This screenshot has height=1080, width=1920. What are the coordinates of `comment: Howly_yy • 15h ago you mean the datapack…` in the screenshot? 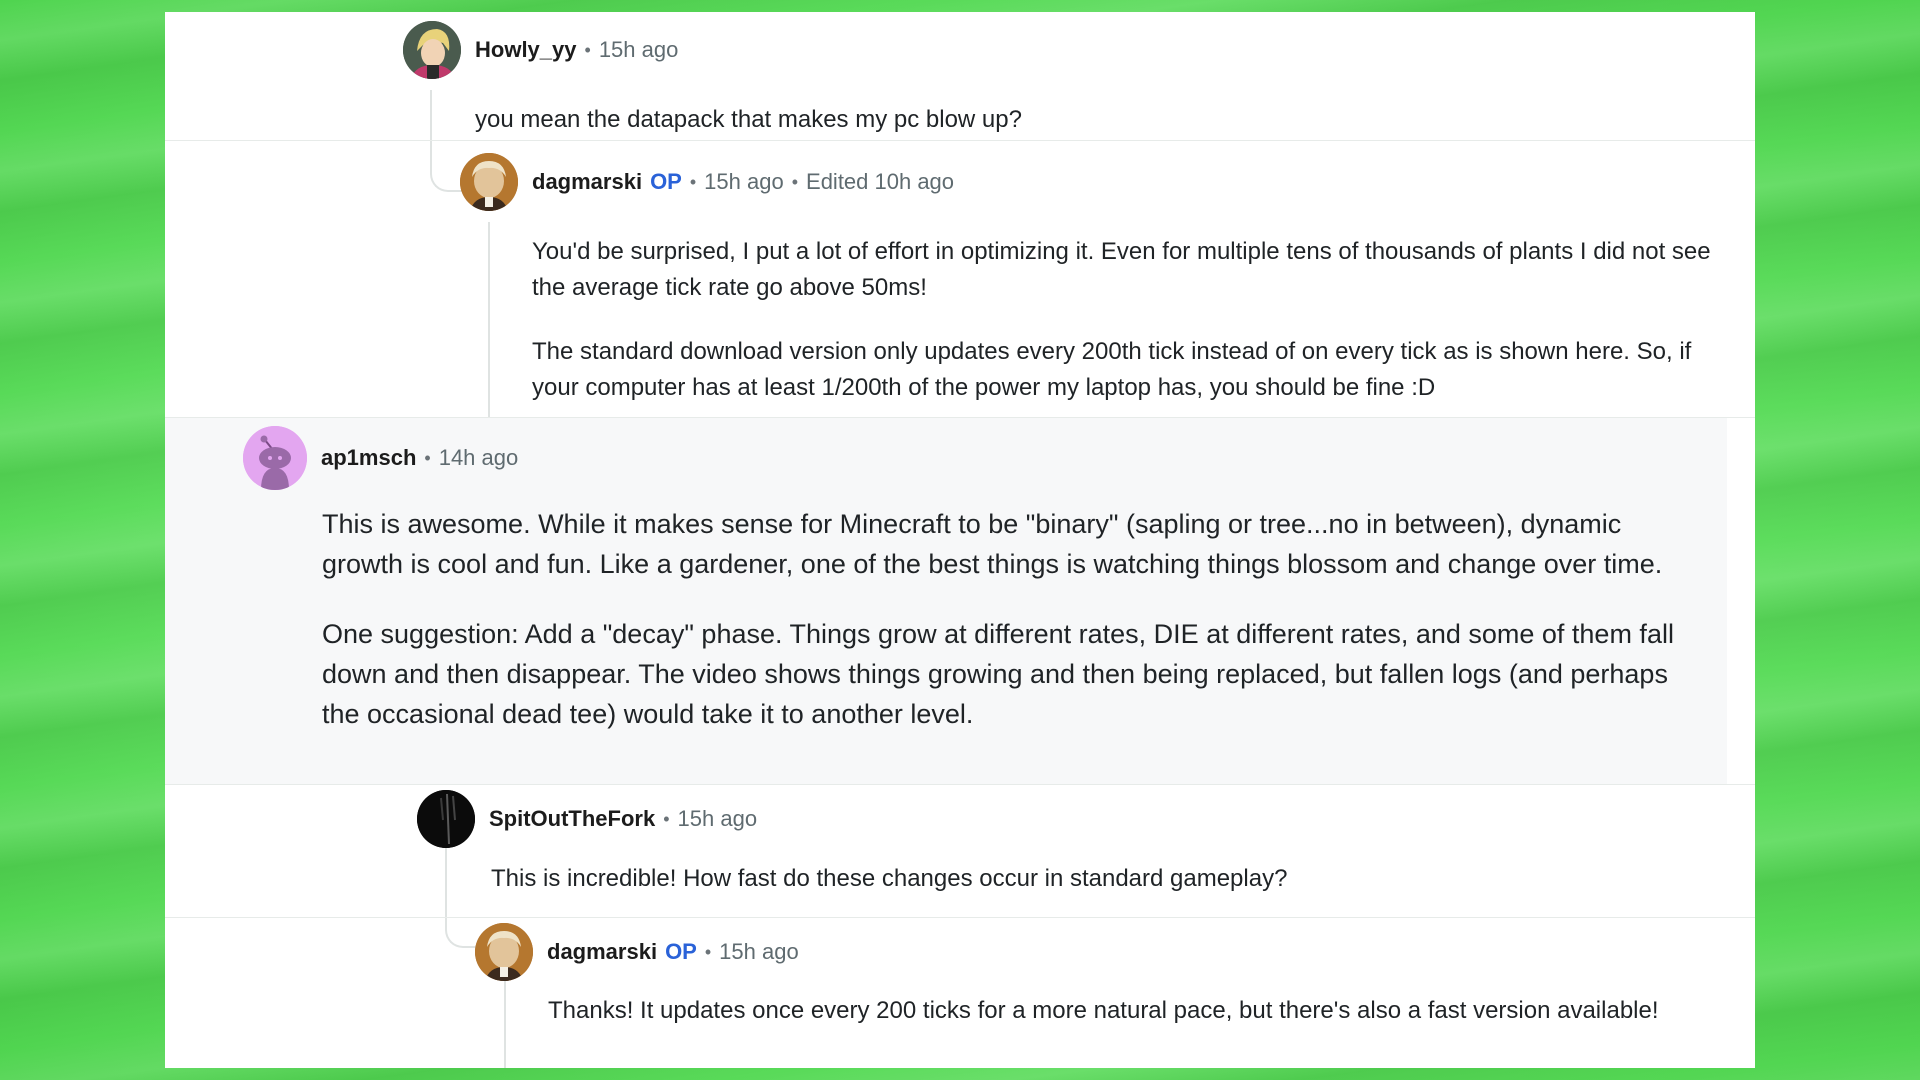 It's located at (960, 76).